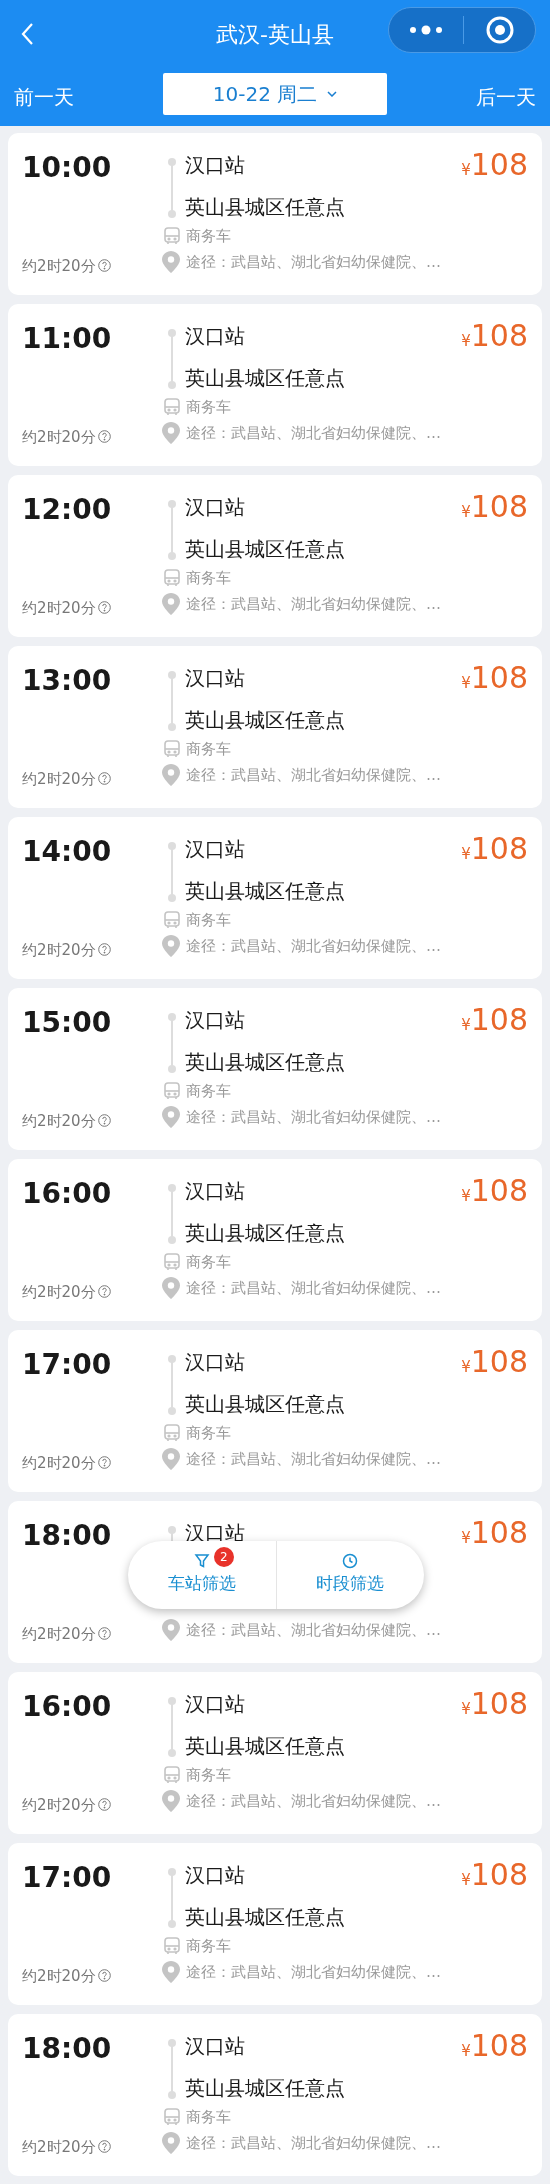  Describe the element at coordinates (27, 34) in the screenshot. I see `back-icon` at that location.